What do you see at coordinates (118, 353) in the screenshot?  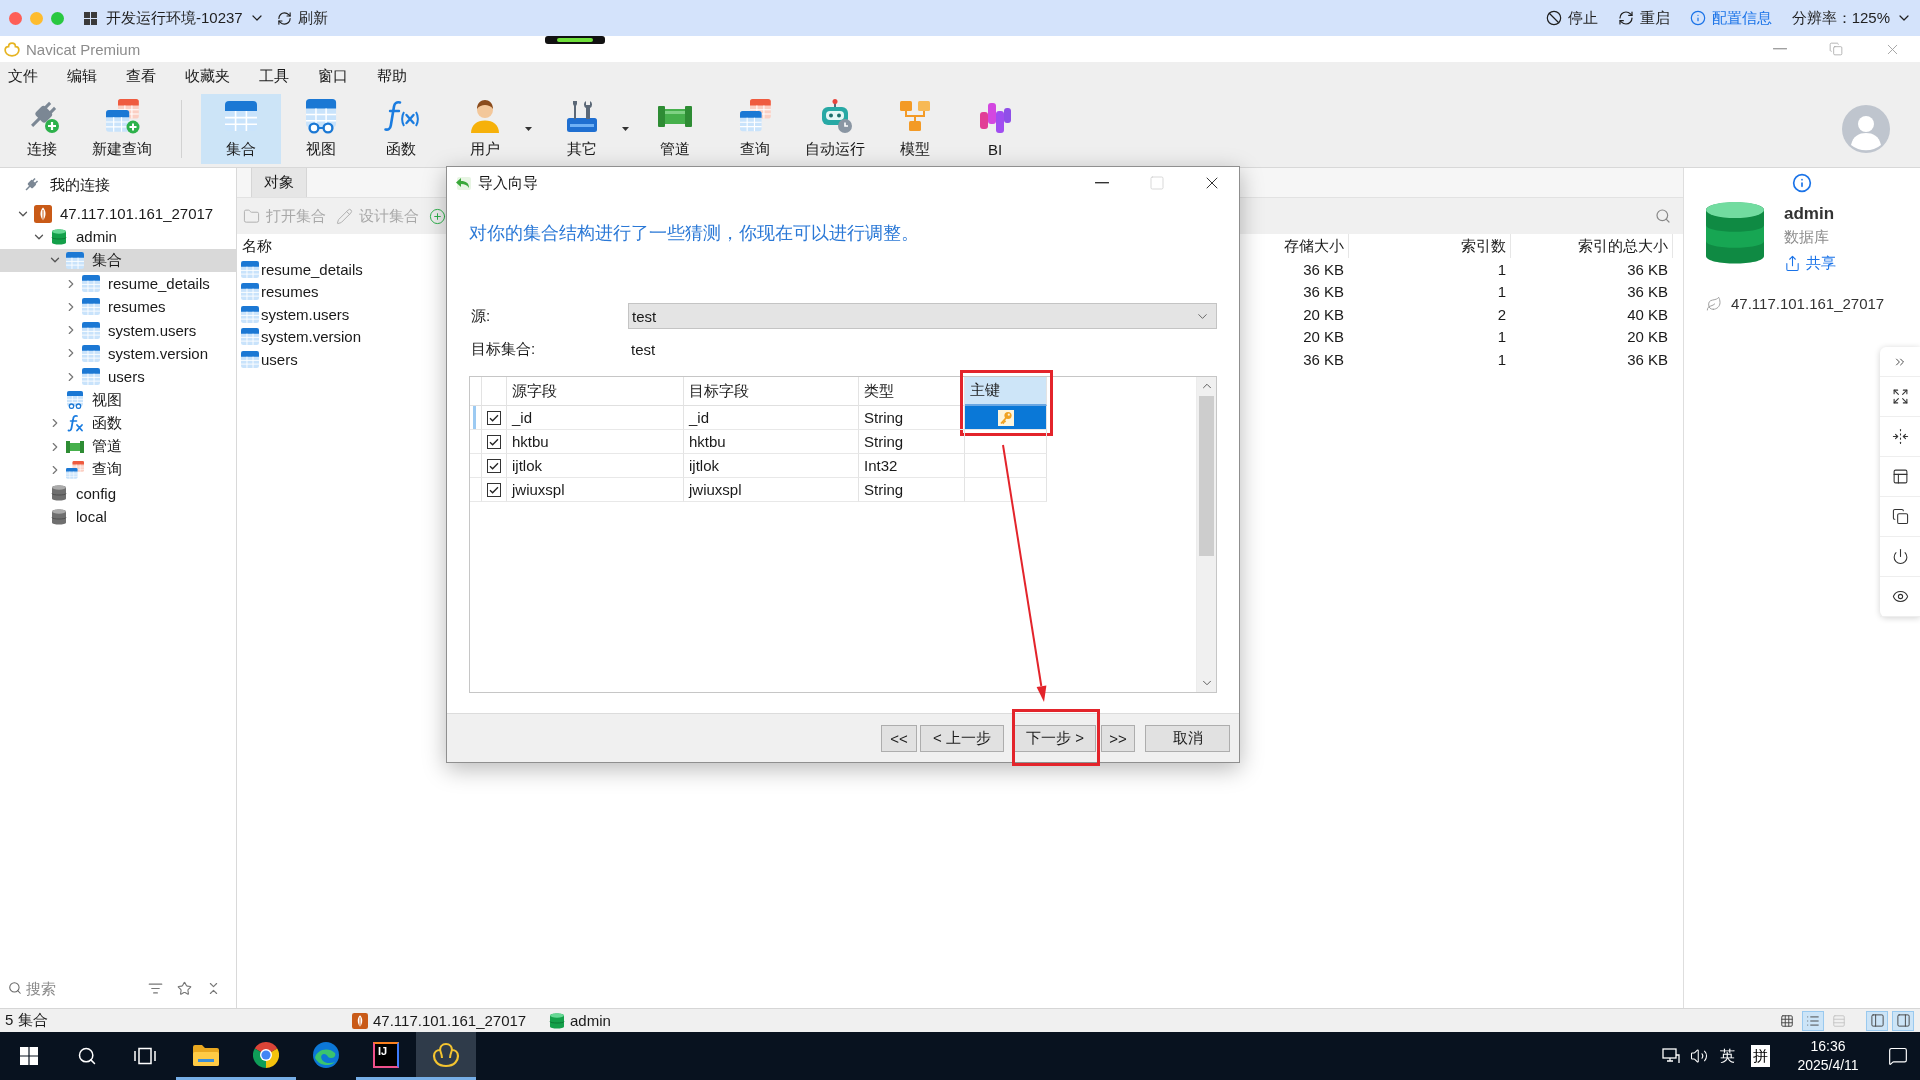 I see `tree-item: system.version` at bounding box center [118, 353].